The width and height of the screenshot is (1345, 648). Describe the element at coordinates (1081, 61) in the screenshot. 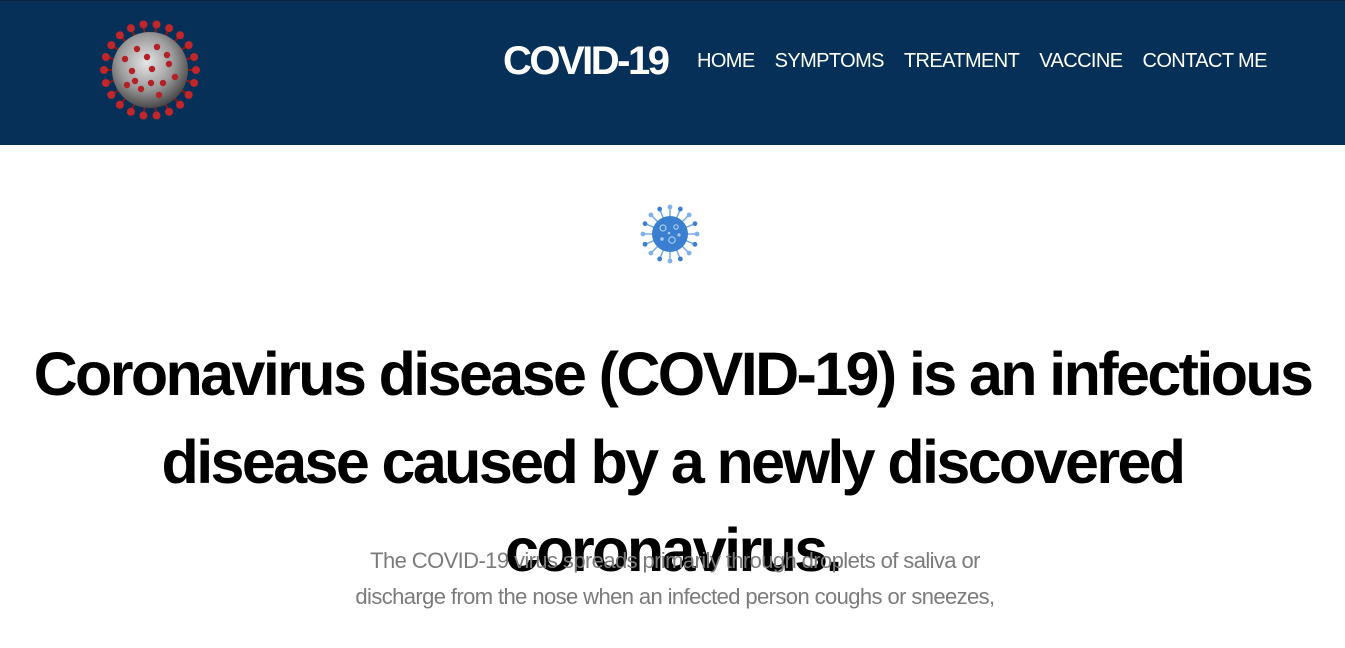

I see `nav-vaccine: VACCINE` at that location.